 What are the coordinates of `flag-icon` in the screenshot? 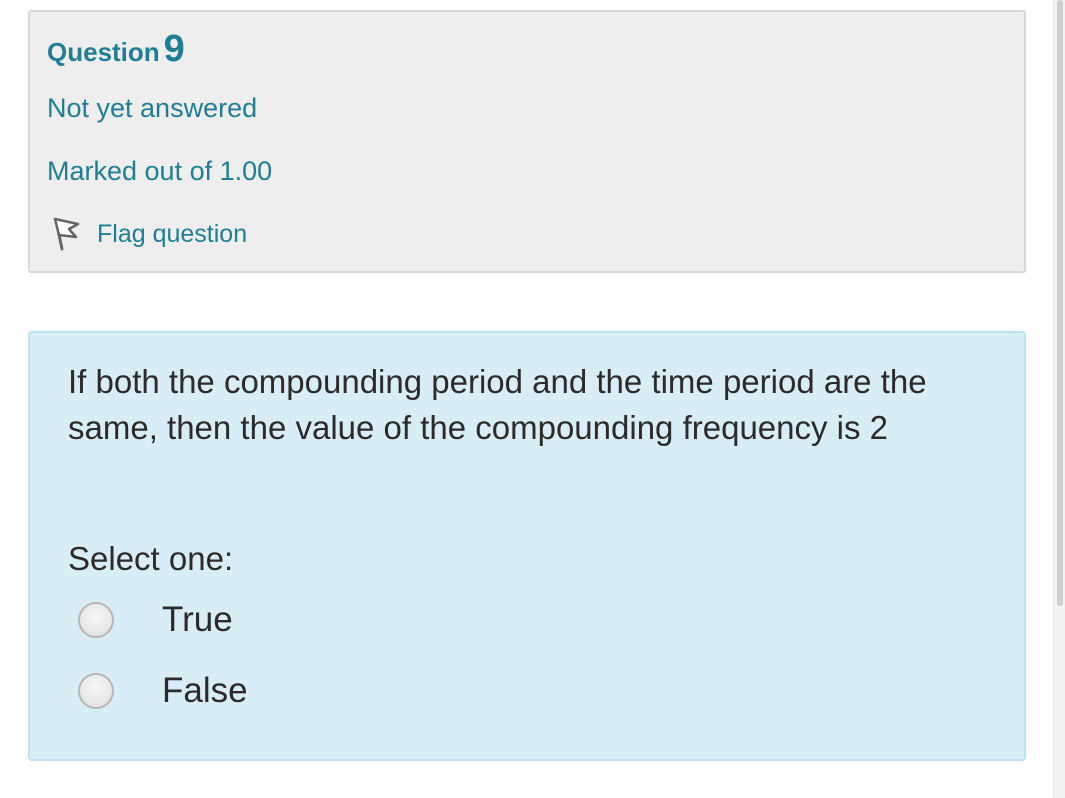 It's located at (65, 234).